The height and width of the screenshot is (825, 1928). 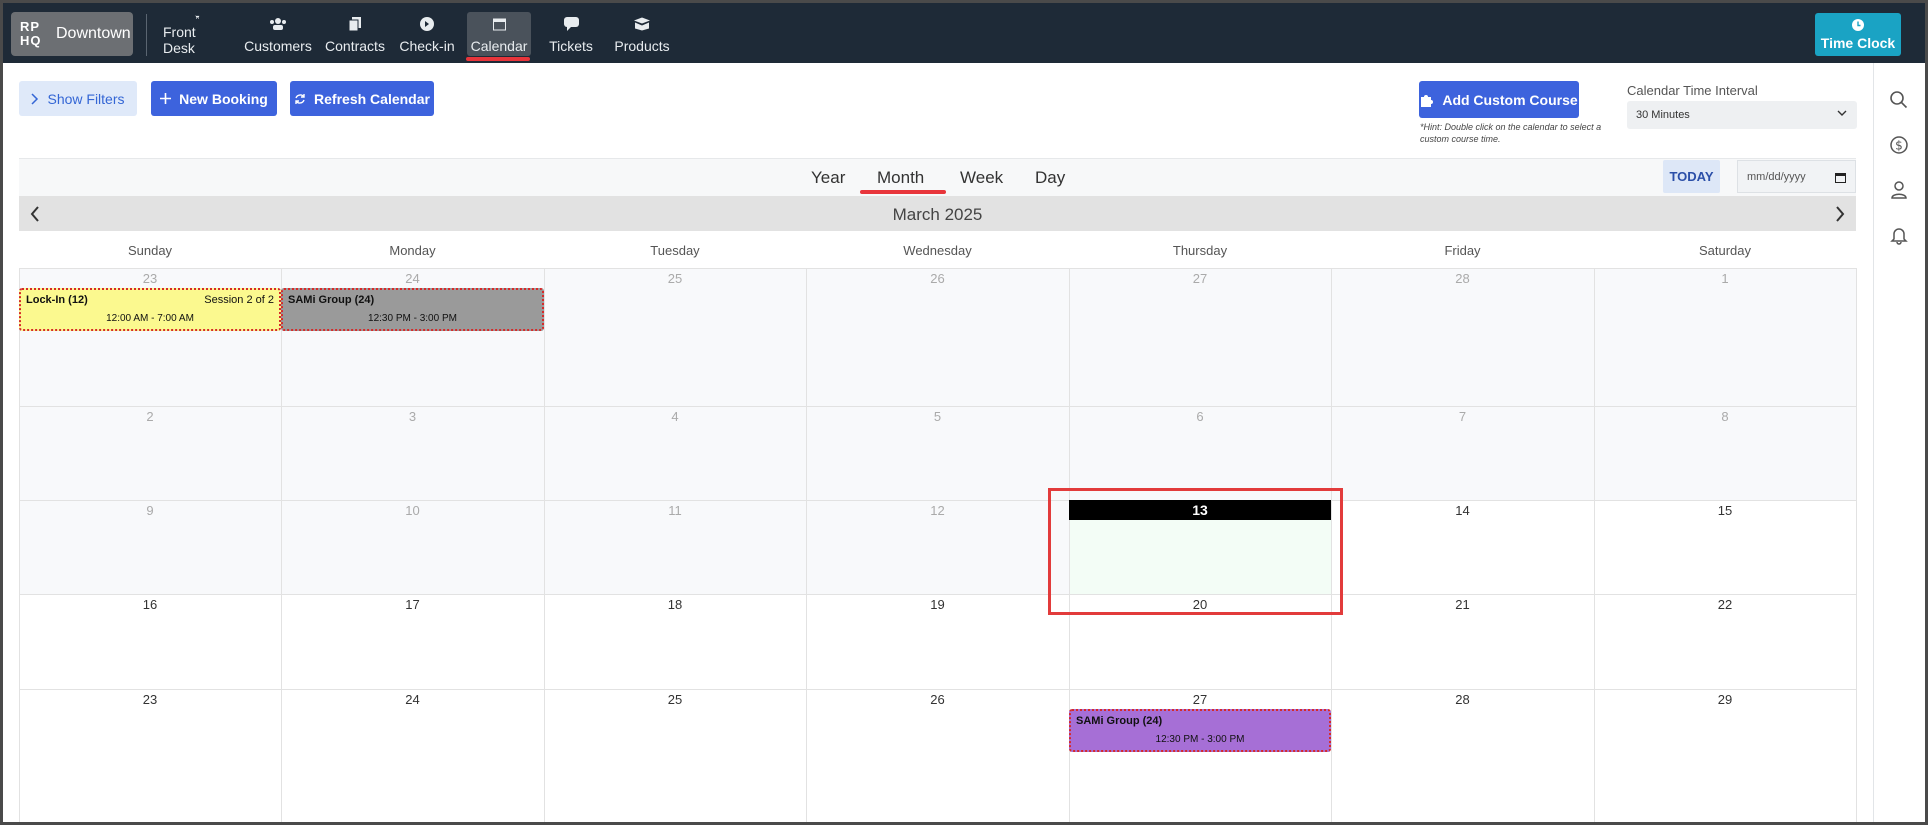 What do you see at coordinates (571, 24) in the screenshot?
I see `chat-icon` at bounding box center [571, 24].